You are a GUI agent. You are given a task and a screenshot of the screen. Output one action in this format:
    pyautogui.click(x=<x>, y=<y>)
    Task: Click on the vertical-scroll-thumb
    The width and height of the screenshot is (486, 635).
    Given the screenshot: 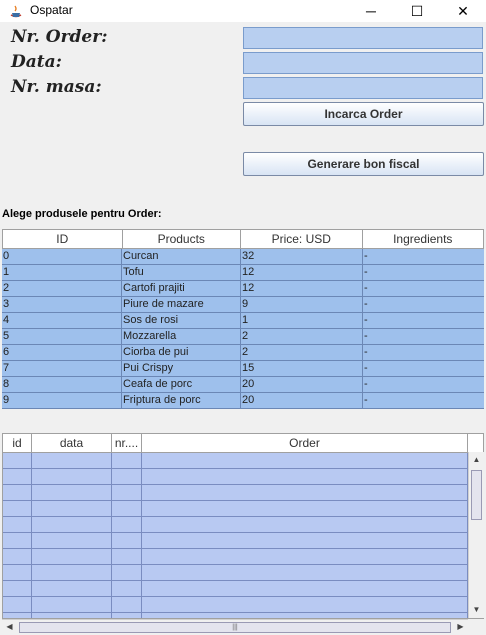 What is the action you would take?
    pyautogui.click(x=476, y=495)
    